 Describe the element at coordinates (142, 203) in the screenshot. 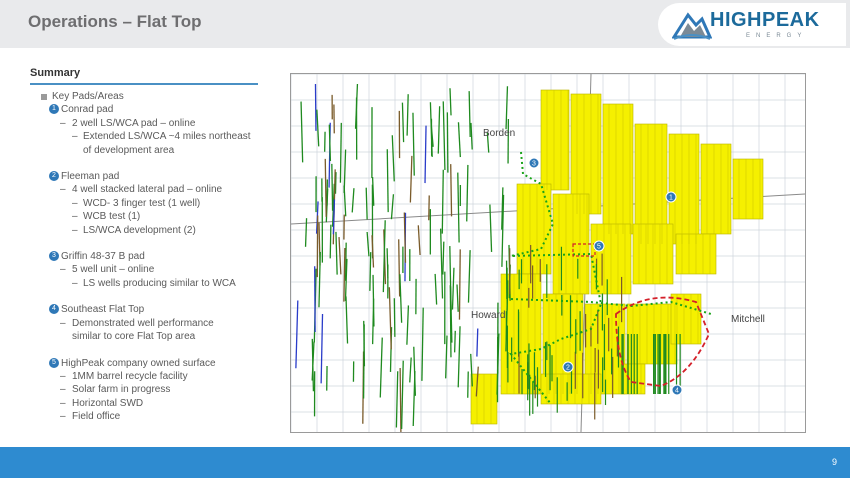

I see `list-item-text: WCD- 3 finger test (1 well)` at that location.